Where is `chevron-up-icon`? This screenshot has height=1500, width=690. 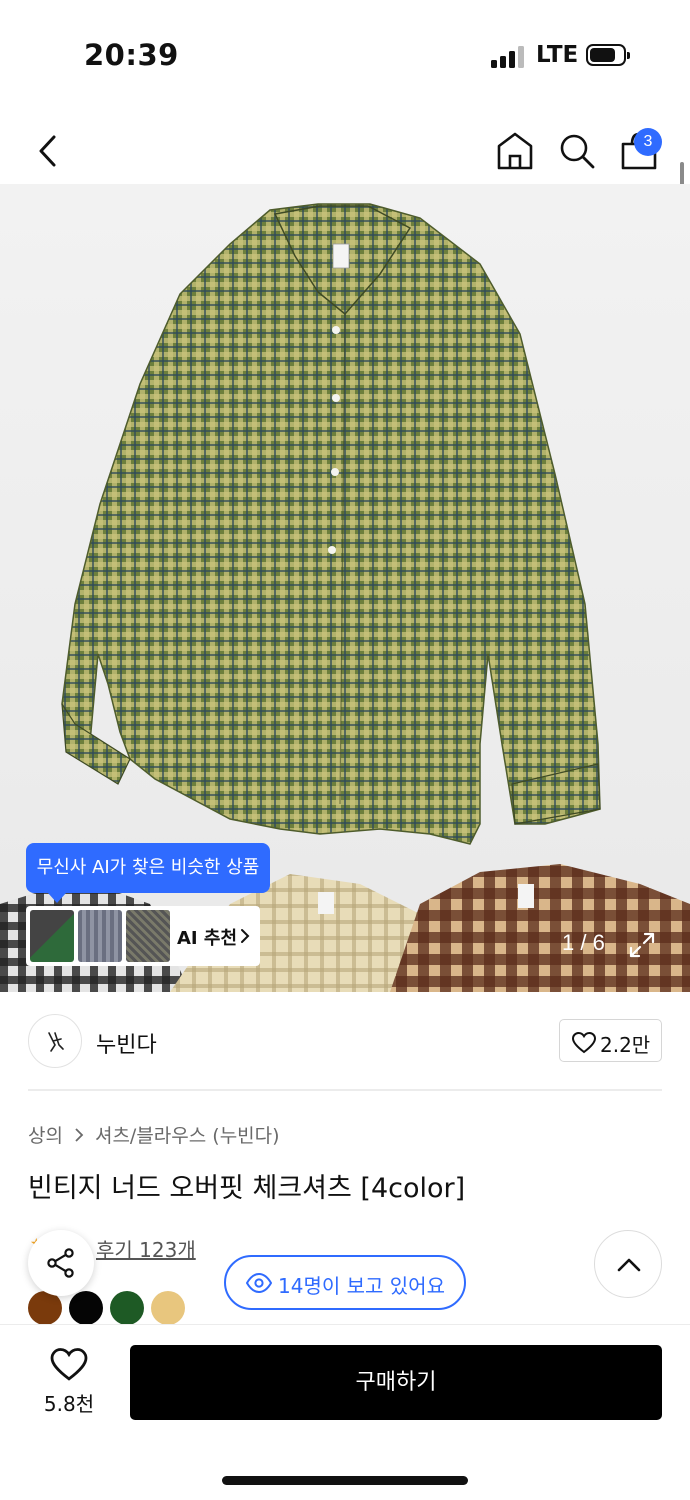
chevron-up-icon is located at coordinates (629, 1265).